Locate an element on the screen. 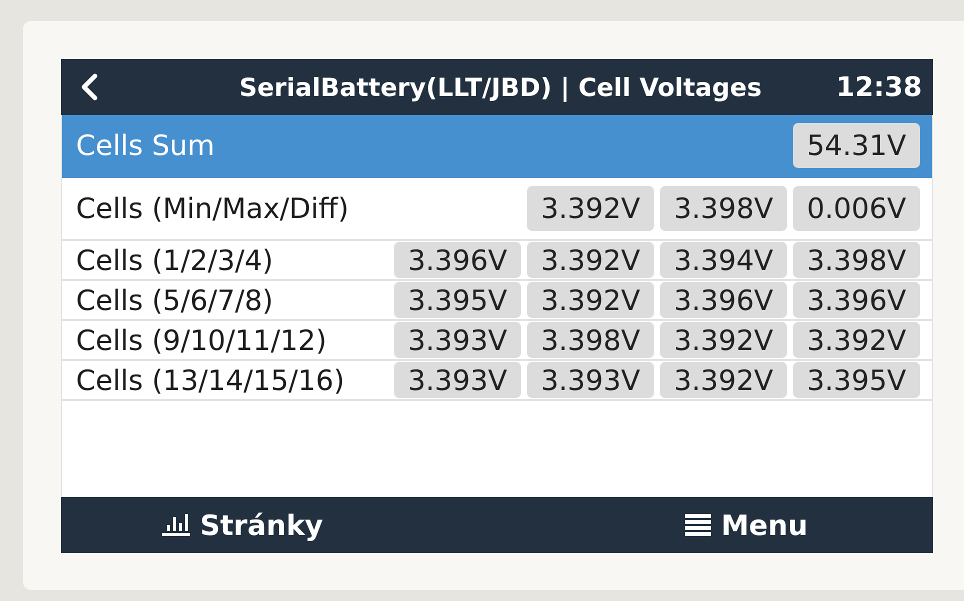  list-item: Cells Sum 54.31V is located at coordinates (497, 146).